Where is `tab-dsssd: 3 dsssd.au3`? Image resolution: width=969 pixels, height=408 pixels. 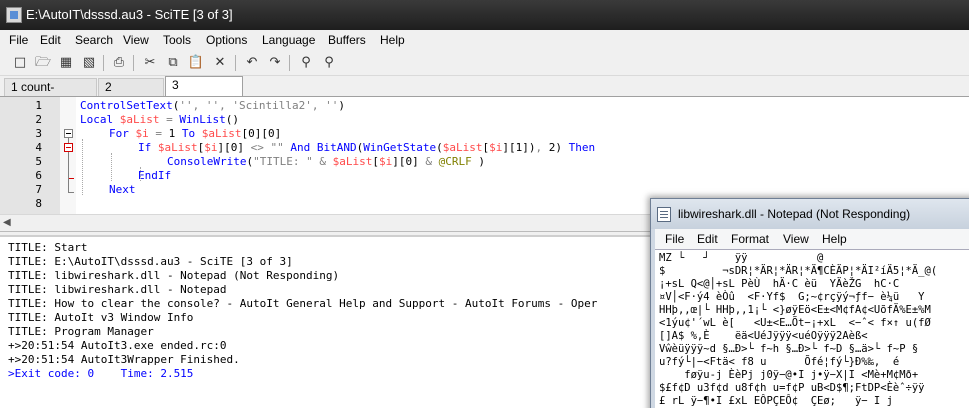 tab-dsssd: 3 dsssd.au3 is located at coordinates (204, 92).